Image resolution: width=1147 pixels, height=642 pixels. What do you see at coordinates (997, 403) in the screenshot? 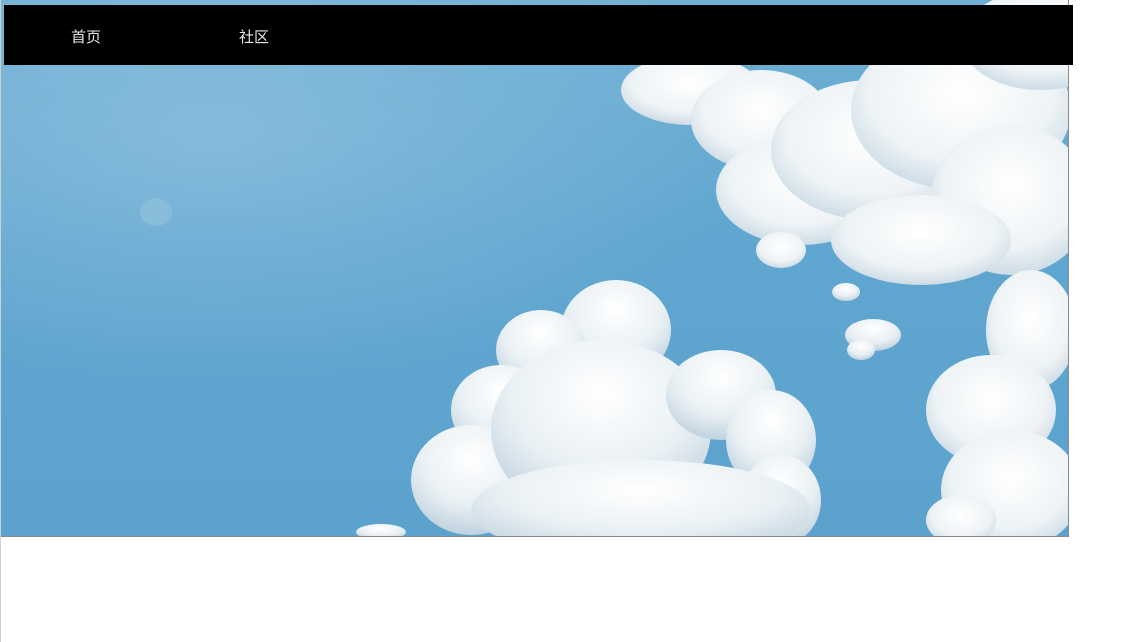
I see `cloud-right-edge` at bounding box center [997, 403].